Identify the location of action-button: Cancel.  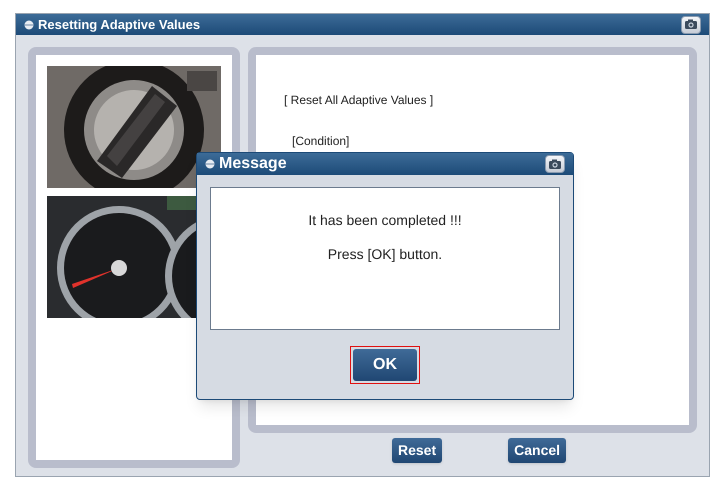
(537, 450).